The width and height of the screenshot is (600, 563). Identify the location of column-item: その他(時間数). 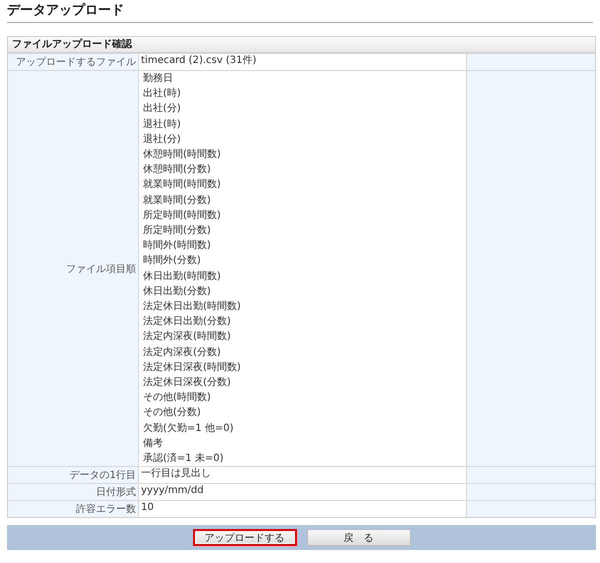
(177, 398).